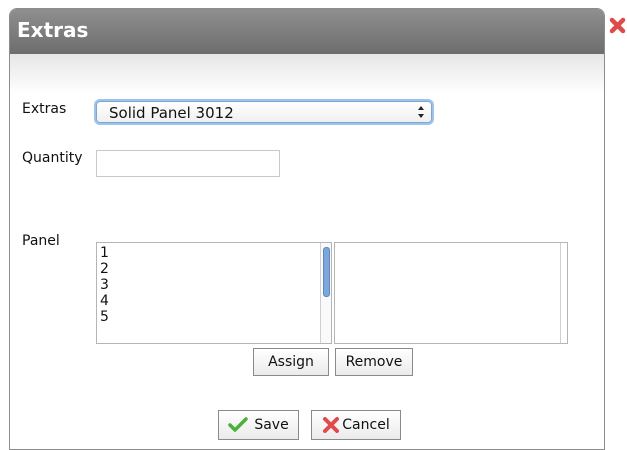  I want to click on select-arrows-icon, so click(421, 112).